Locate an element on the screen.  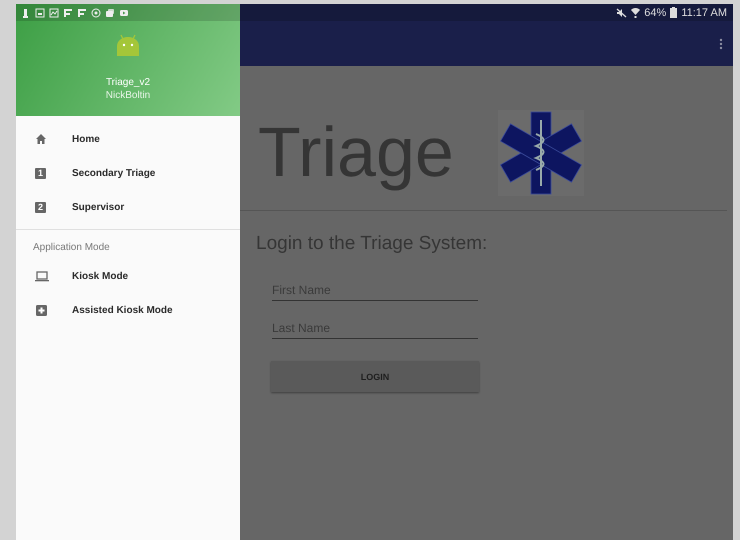
clock: 11:17 AM is located at coordinates (704, 12).